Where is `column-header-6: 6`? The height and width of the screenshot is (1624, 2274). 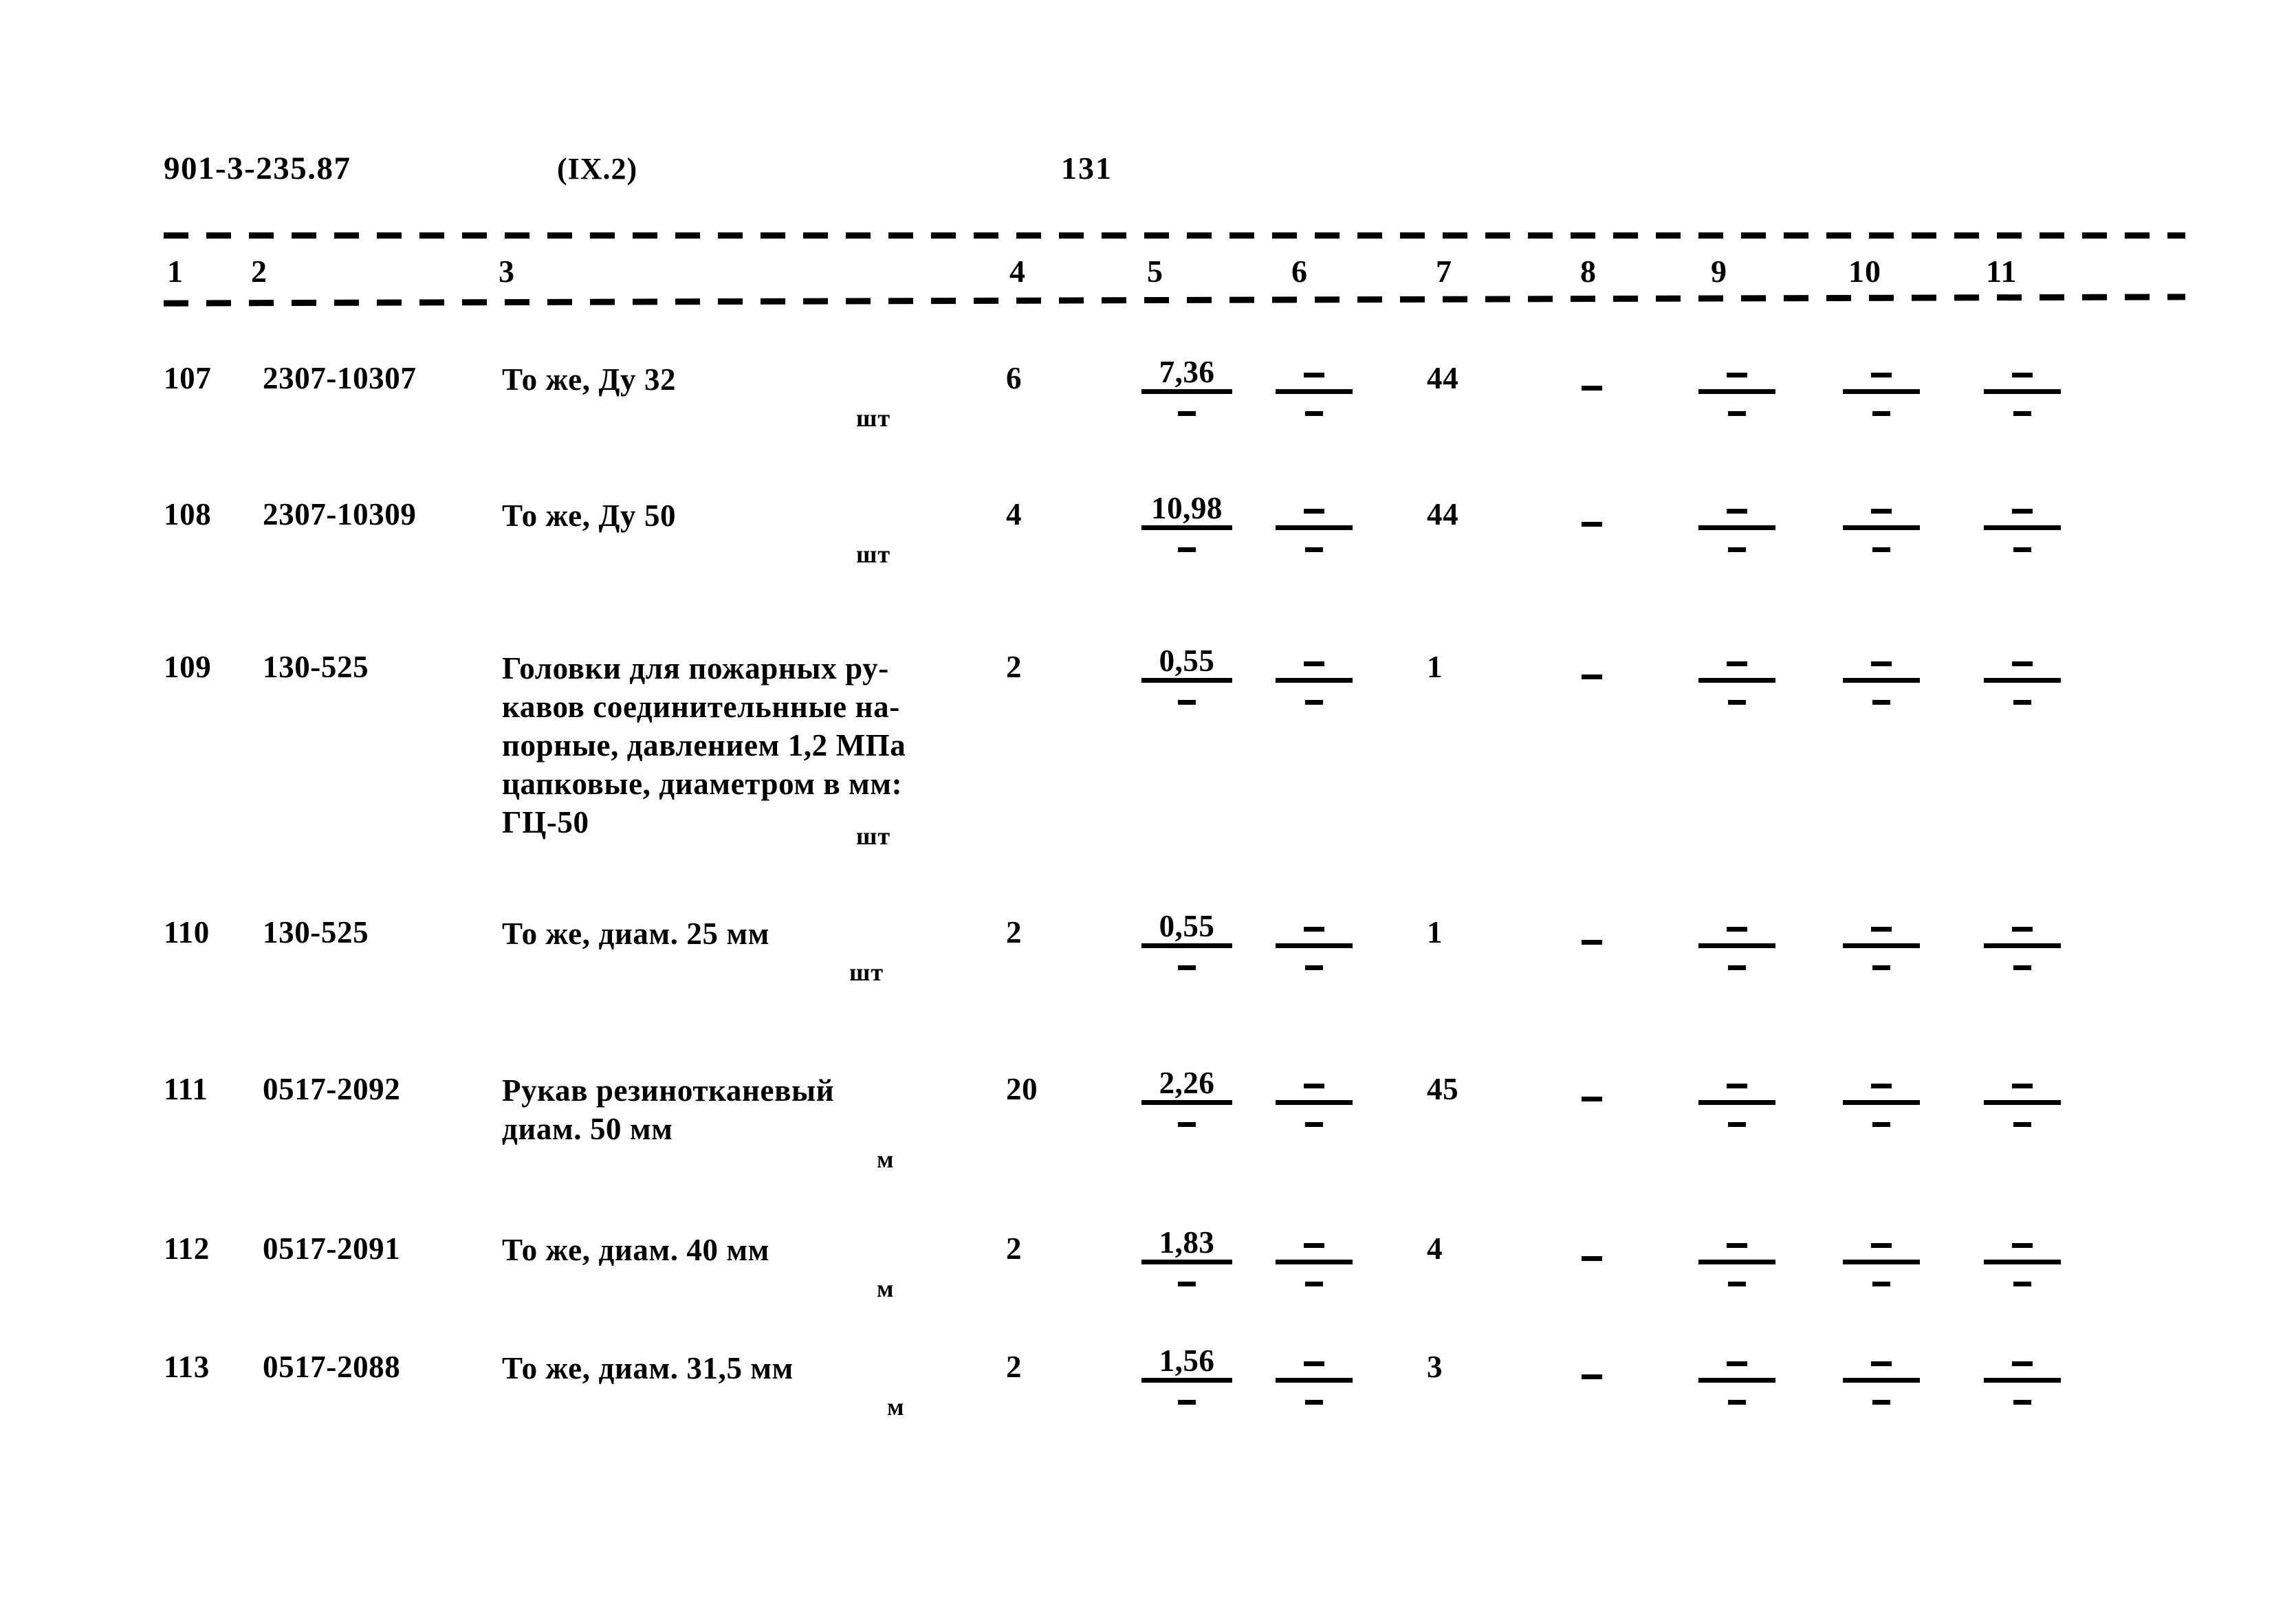 column-header-6: 6 is located at coordinates (1299, 271).